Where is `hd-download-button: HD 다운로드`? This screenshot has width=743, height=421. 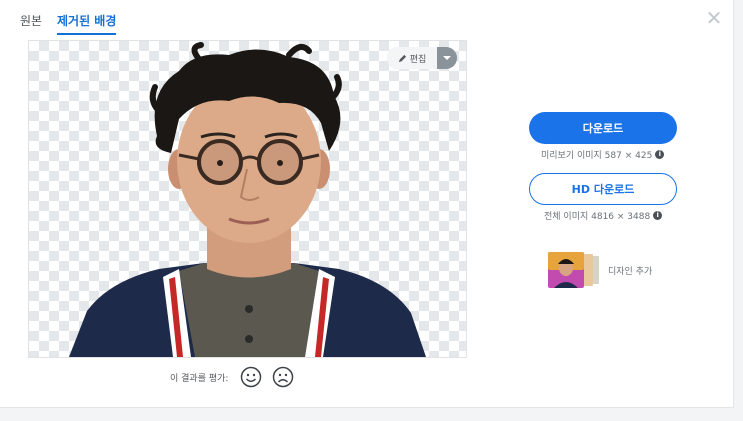
hd-download-button: HD 다운로드 is located at coordinates (603, 189).